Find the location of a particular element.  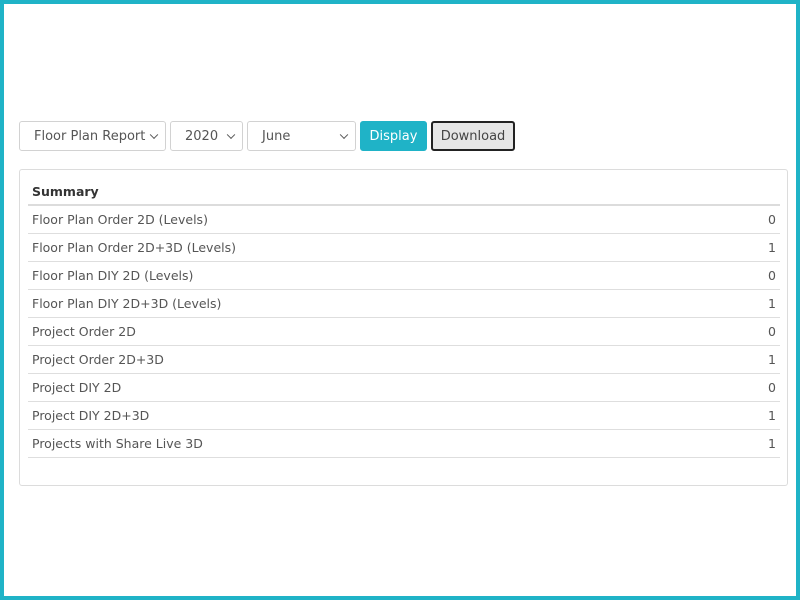

display-button: Display is located at coordinates (393, 136).